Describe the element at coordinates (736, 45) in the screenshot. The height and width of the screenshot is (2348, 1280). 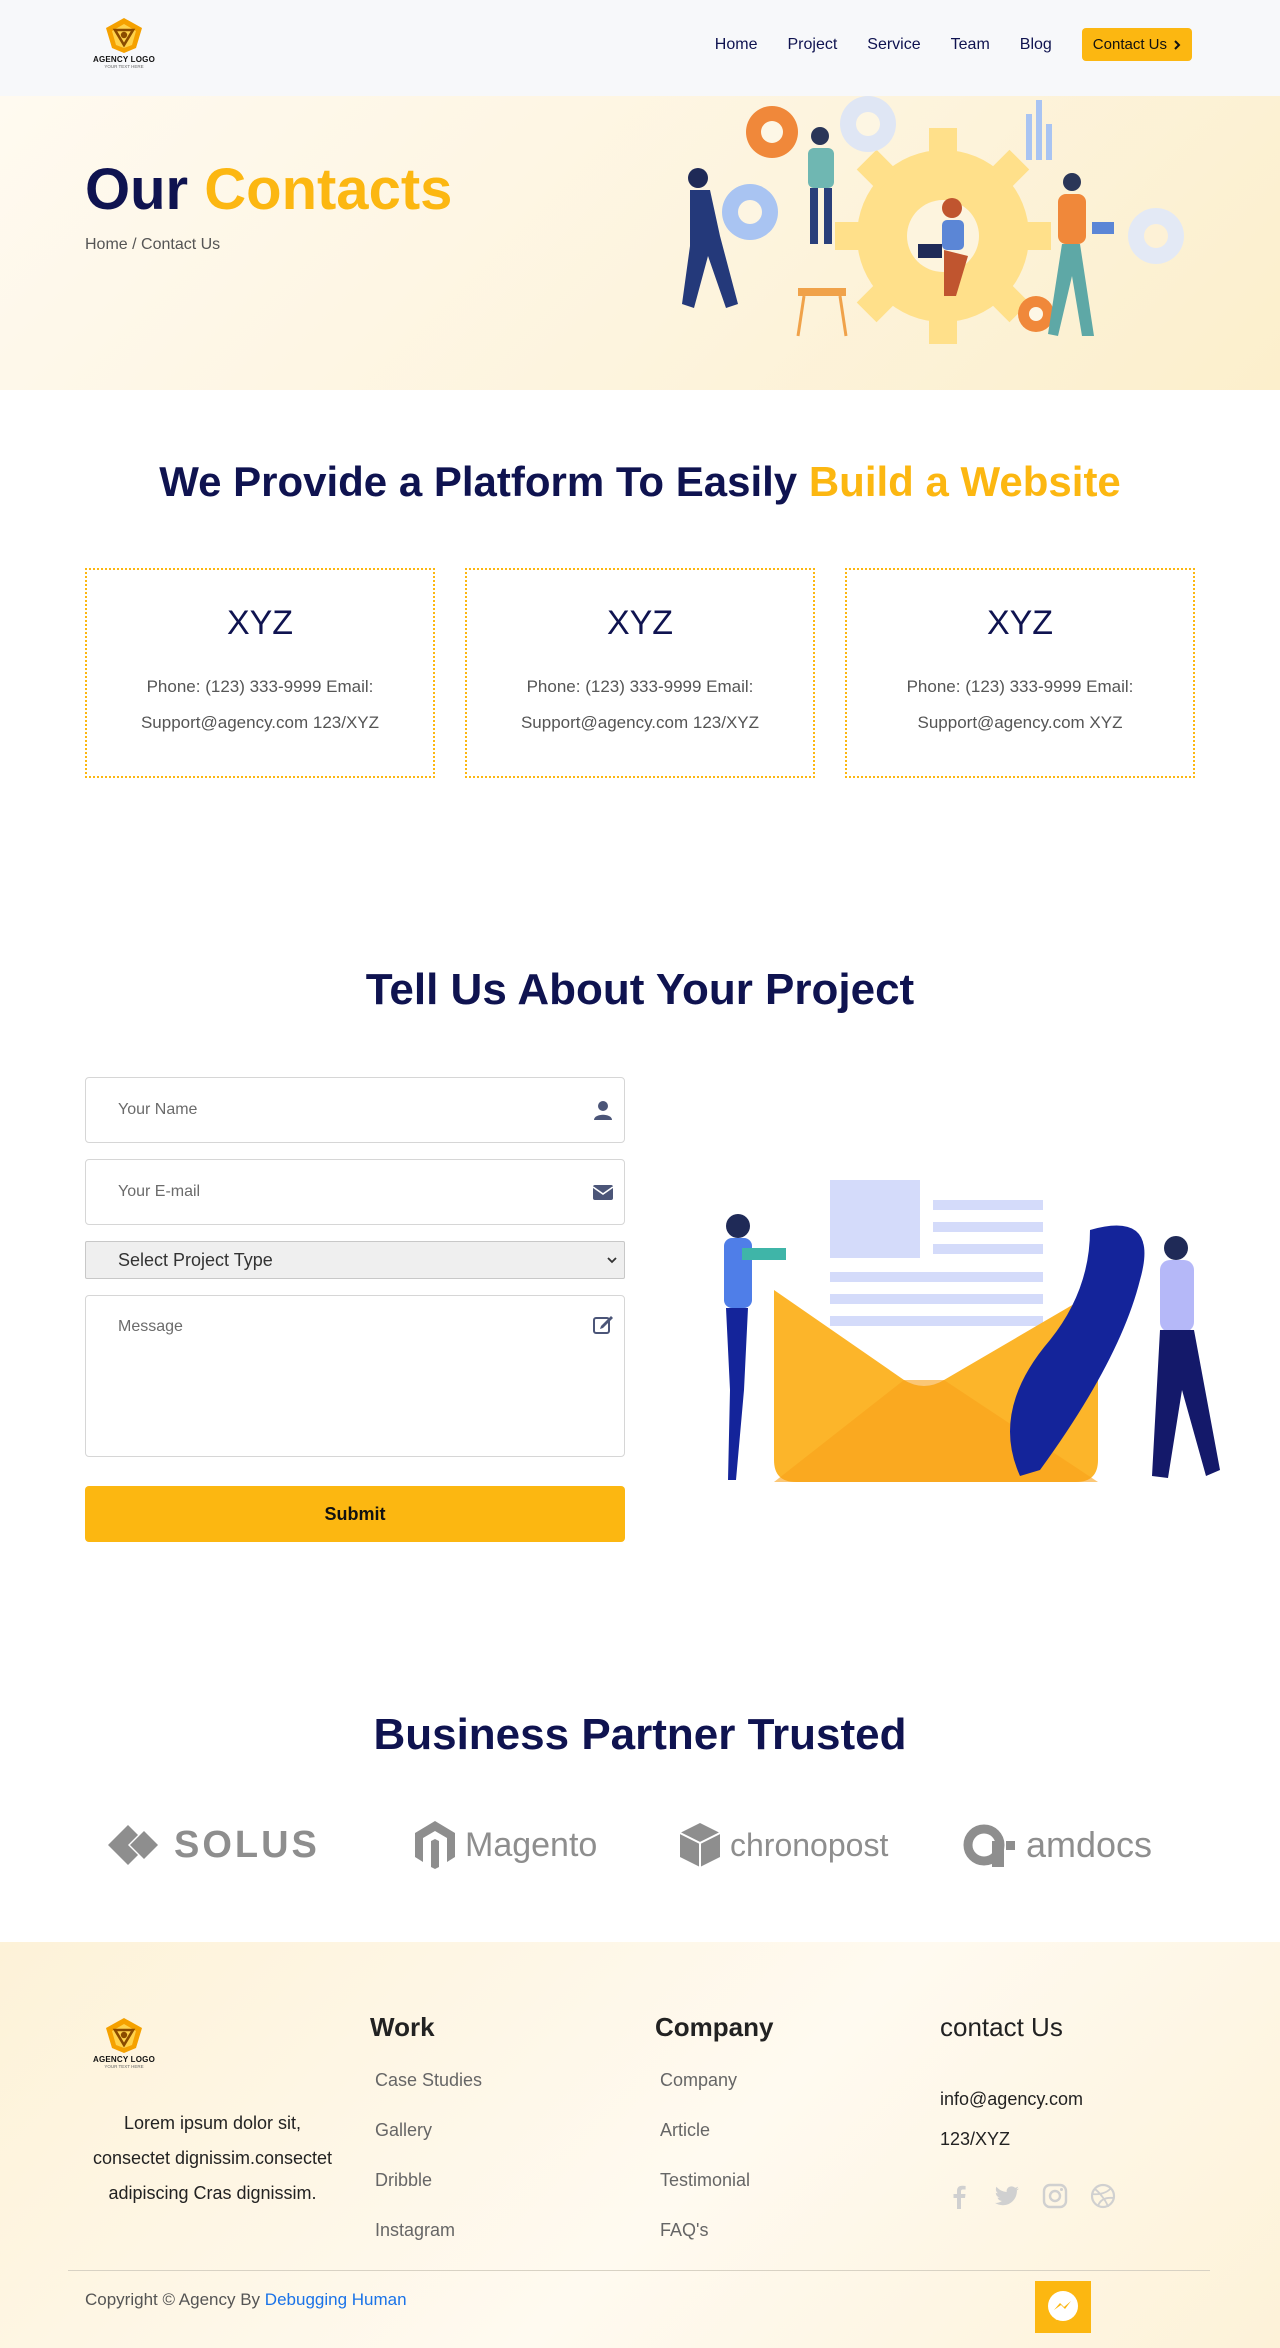
I see `nav-home: Home` at that location.